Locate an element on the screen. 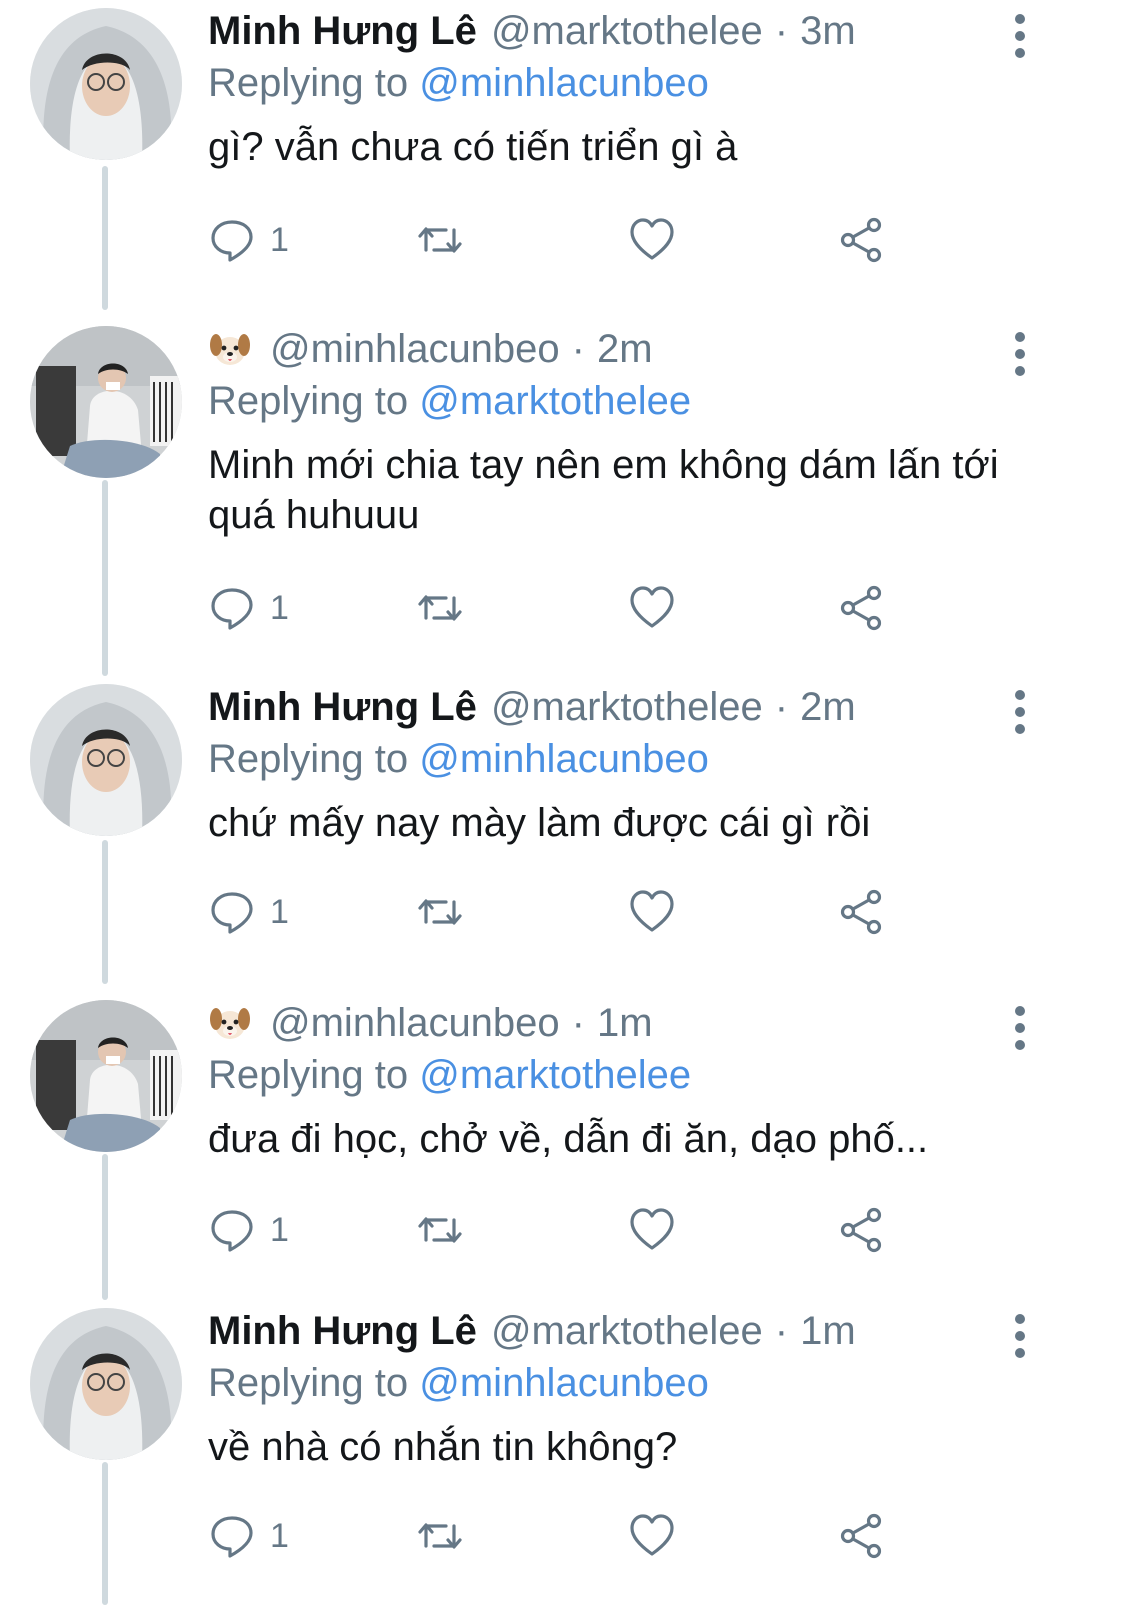  tweet-header: @minhlacunbeo · 2m is located at coordinates (430, 349).